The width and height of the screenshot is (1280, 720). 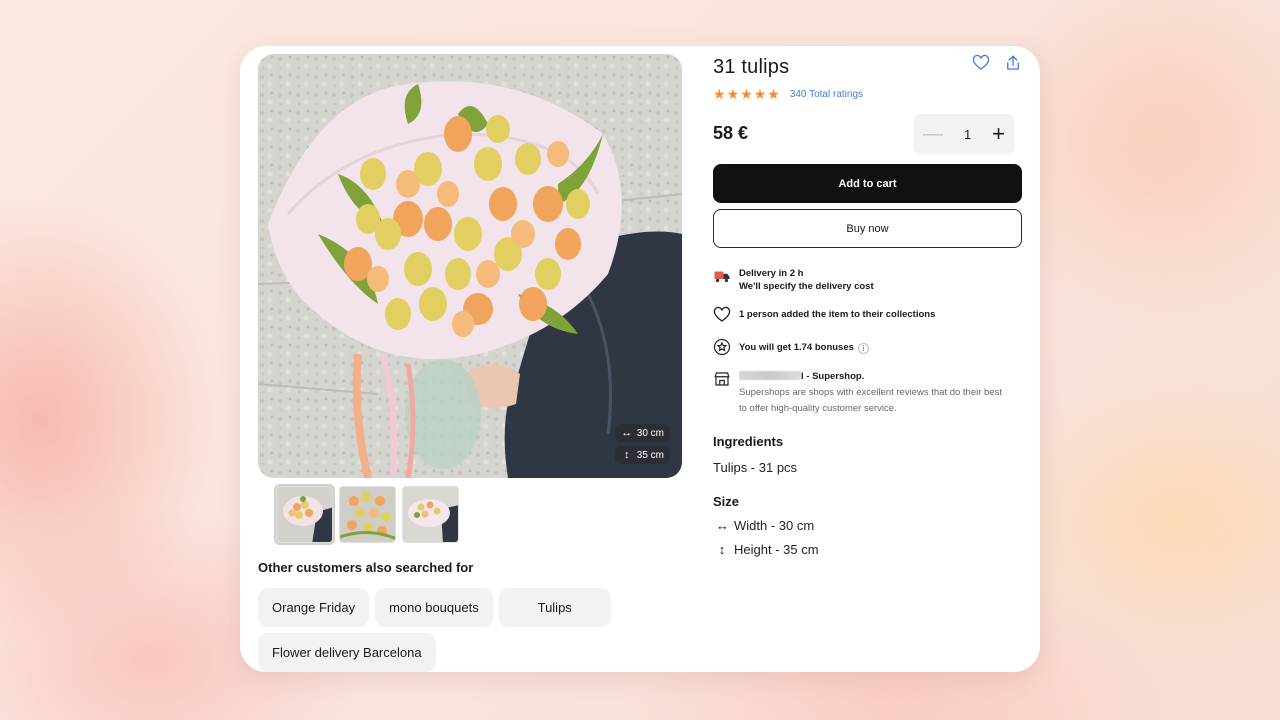 I want to click on quantity-value: 1, so click(x=967, y=134).